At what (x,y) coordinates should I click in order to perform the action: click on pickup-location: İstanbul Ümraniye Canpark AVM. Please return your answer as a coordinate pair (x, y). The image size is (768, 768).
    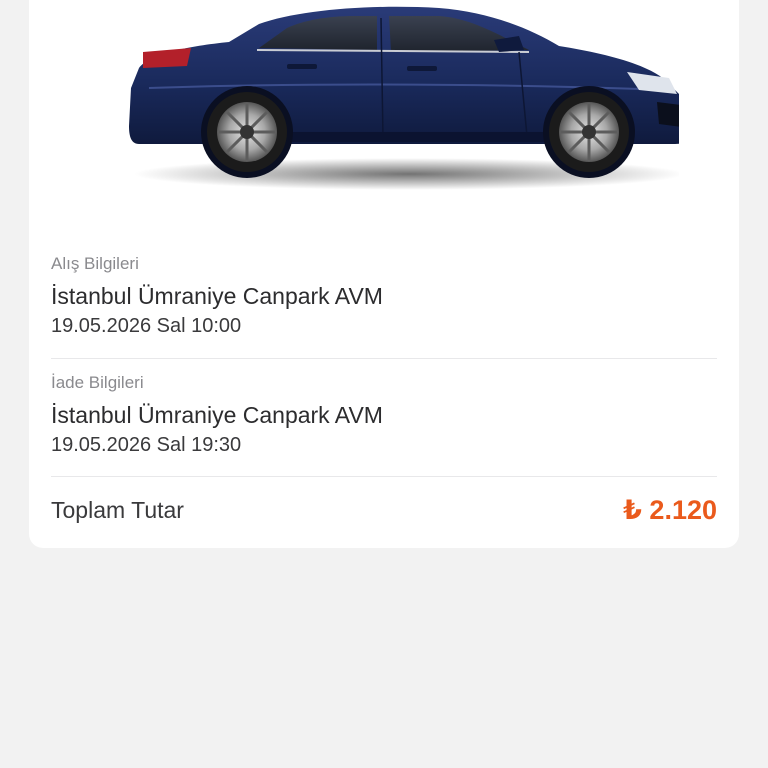
    Looking at the image, I should click on (217, 296).